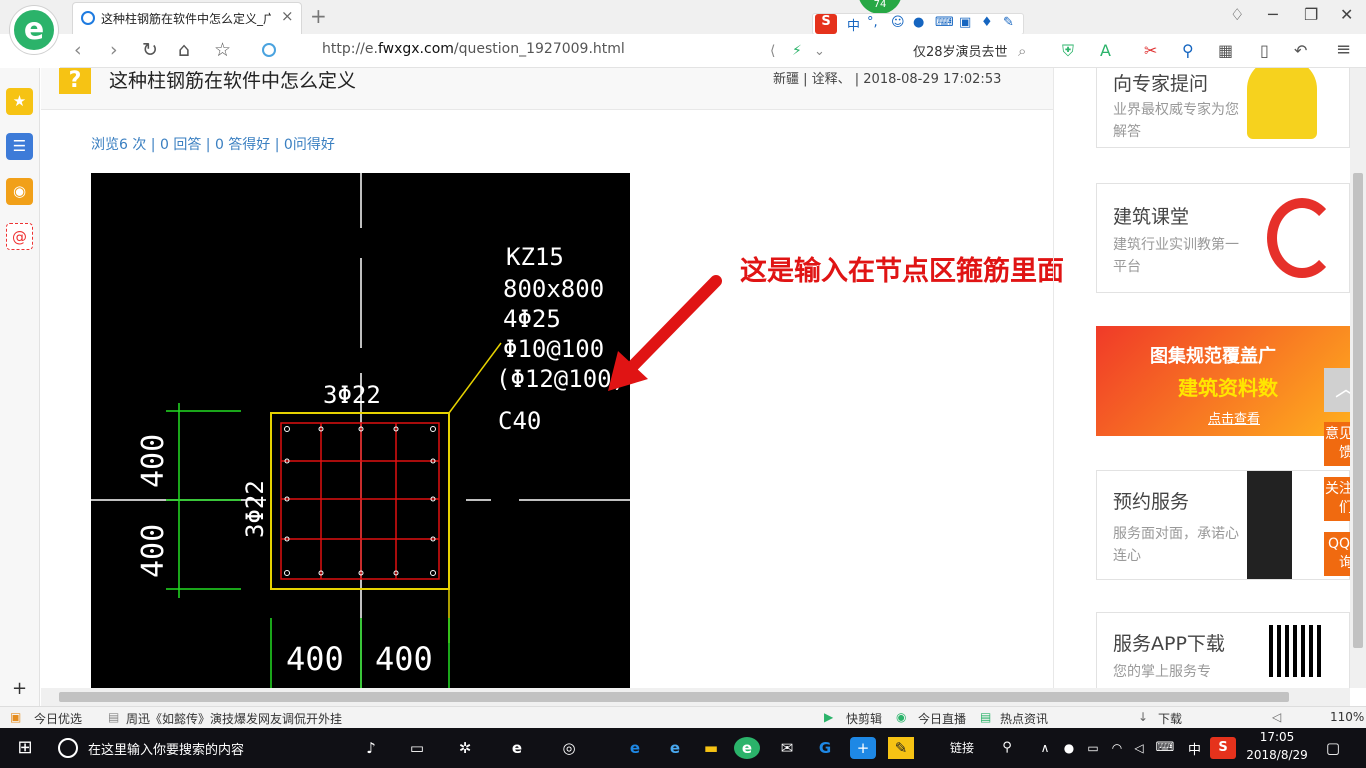  I want to click on keyboard-icon: ⌨, so click(944, 22).